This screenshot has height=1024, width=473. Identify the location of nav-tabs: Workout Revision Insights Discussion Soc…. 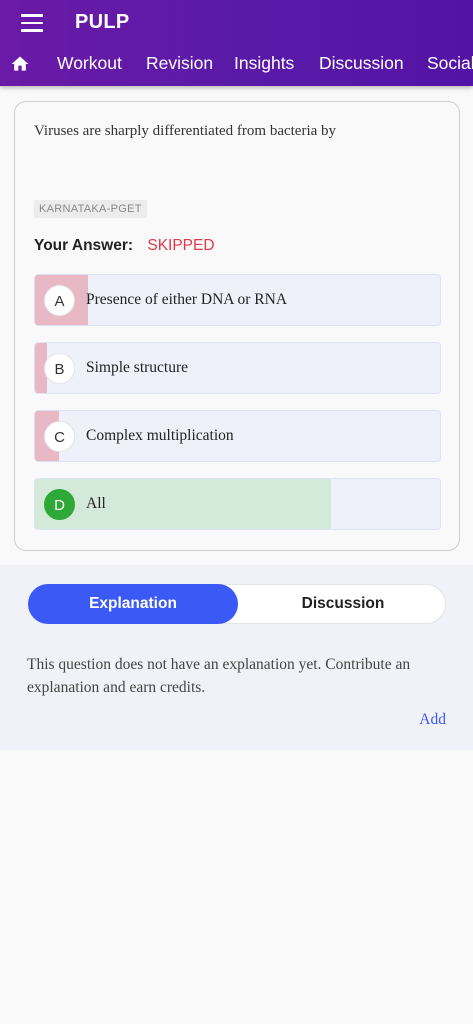
(236, 65).